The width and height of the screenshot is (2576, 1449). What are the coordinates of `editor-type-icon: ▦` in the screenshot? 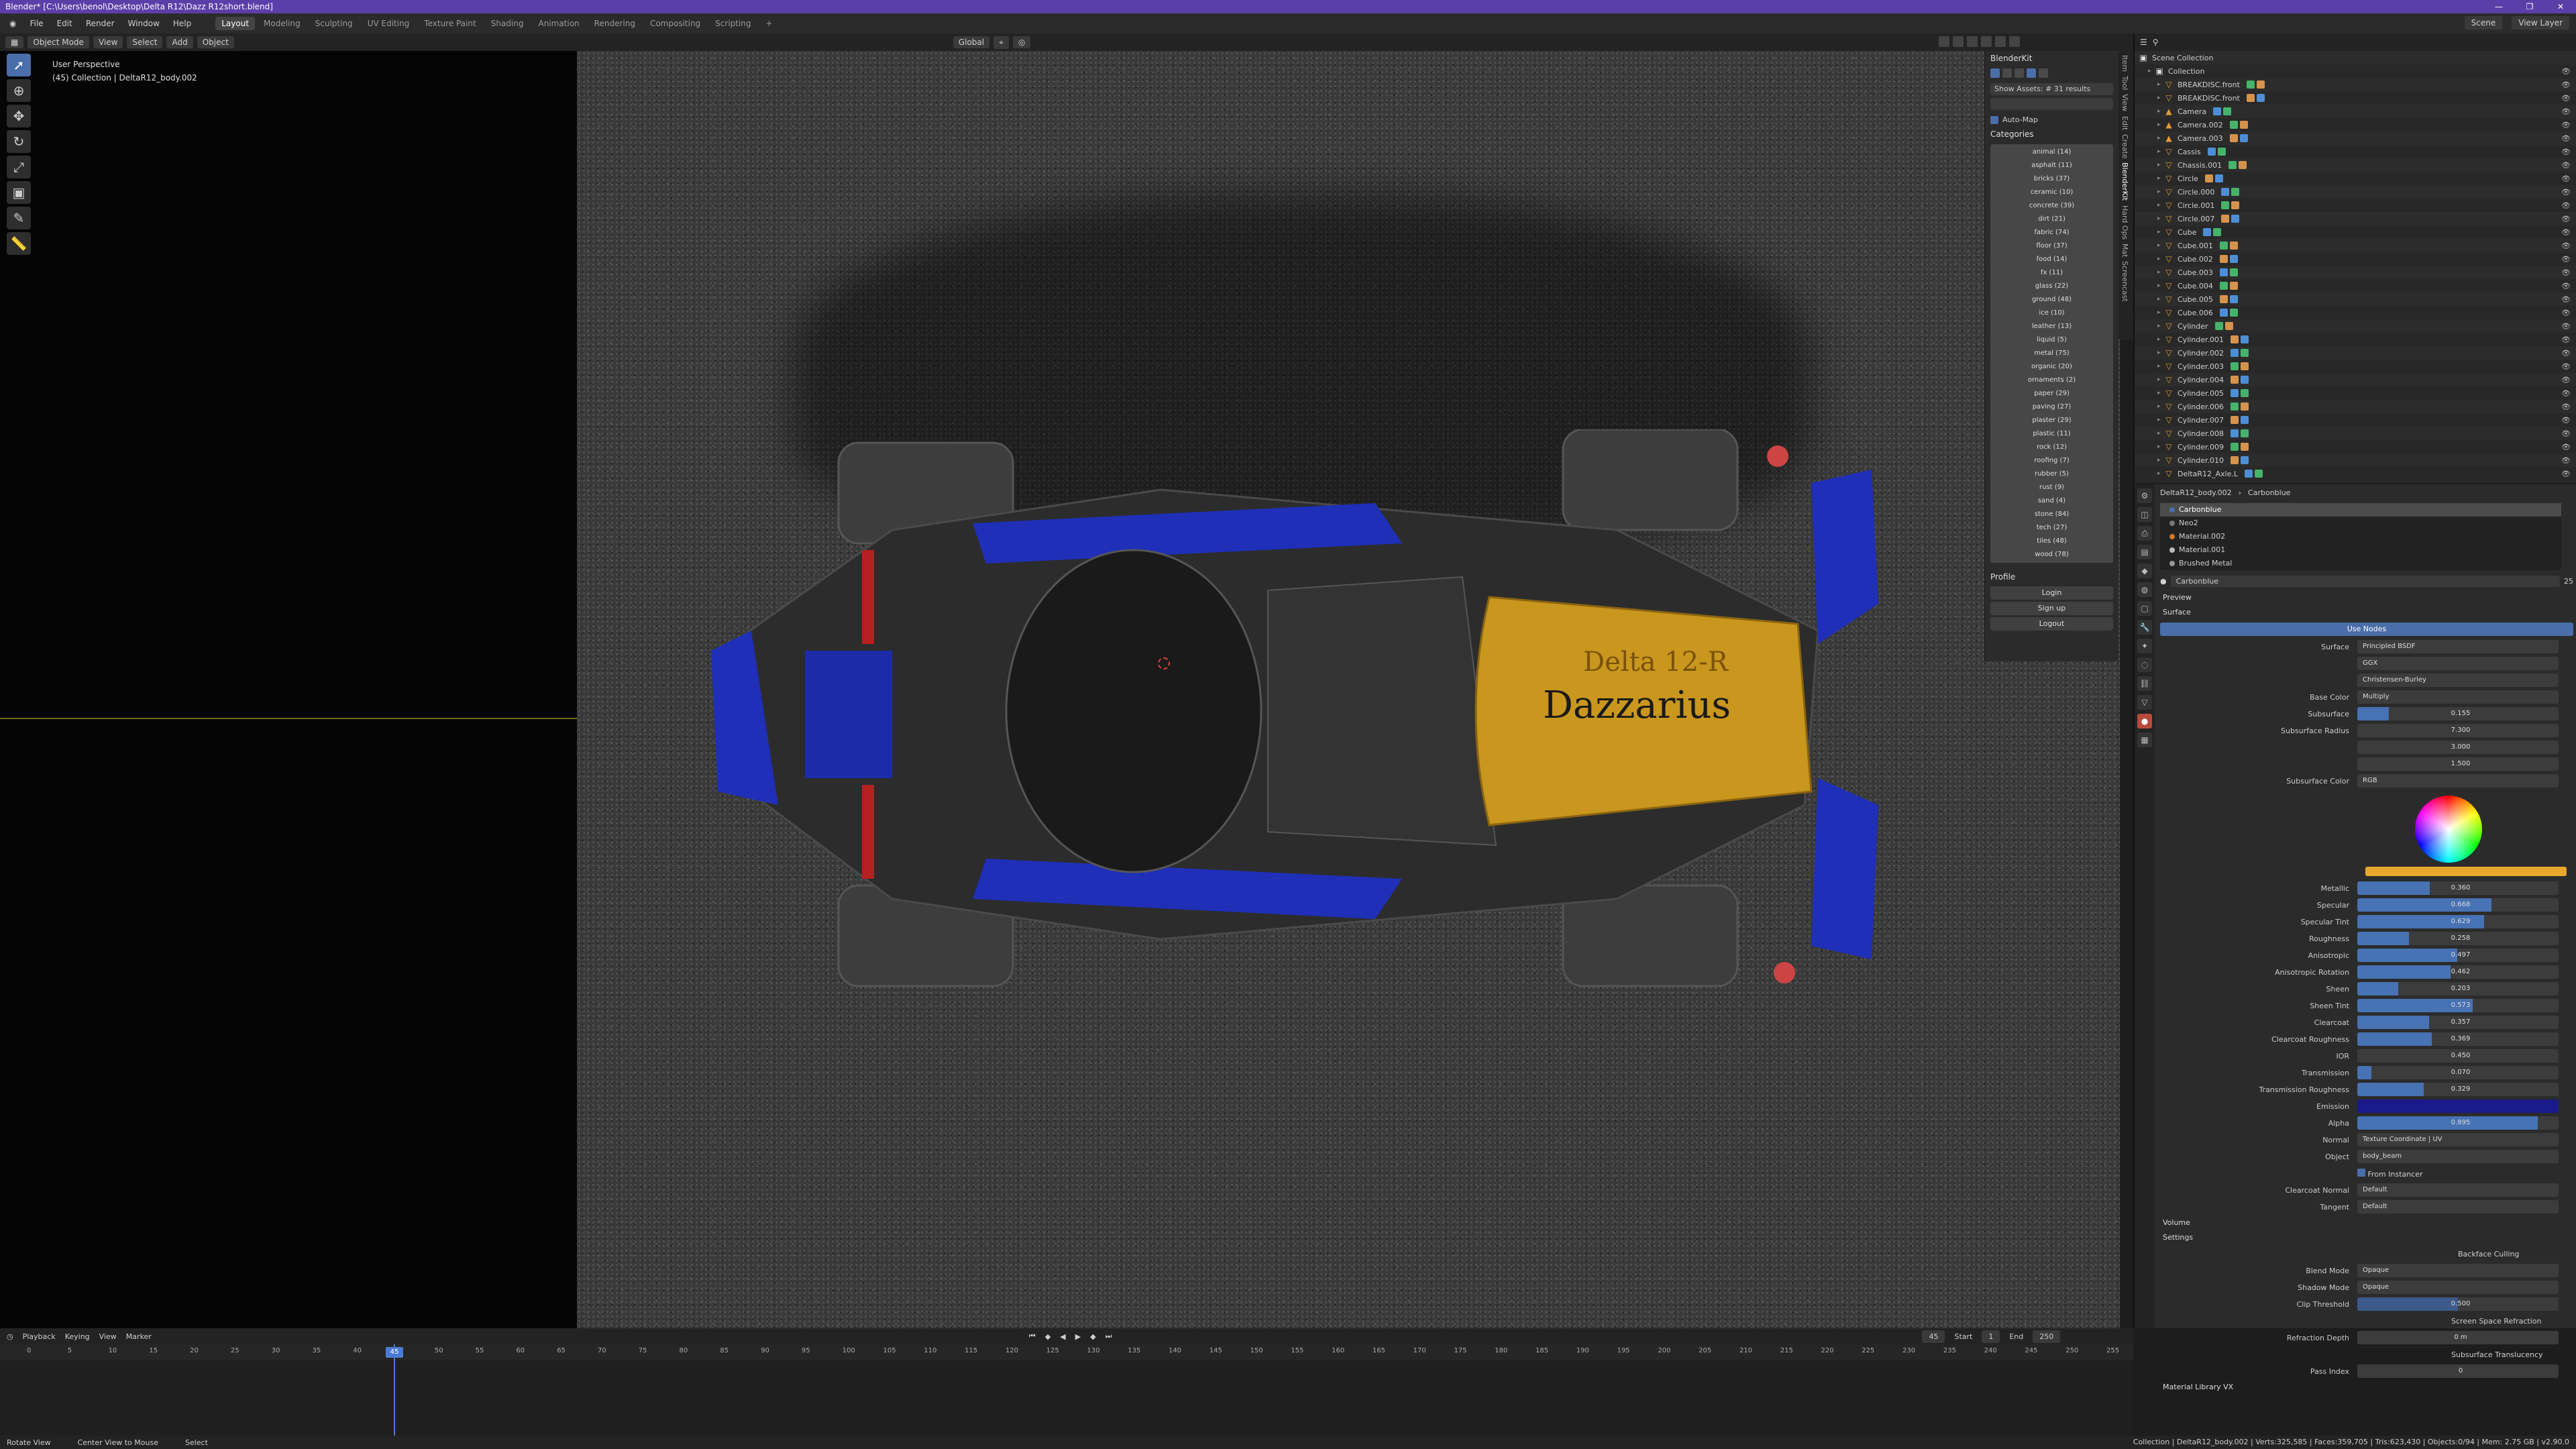 It's located at (14, 42).